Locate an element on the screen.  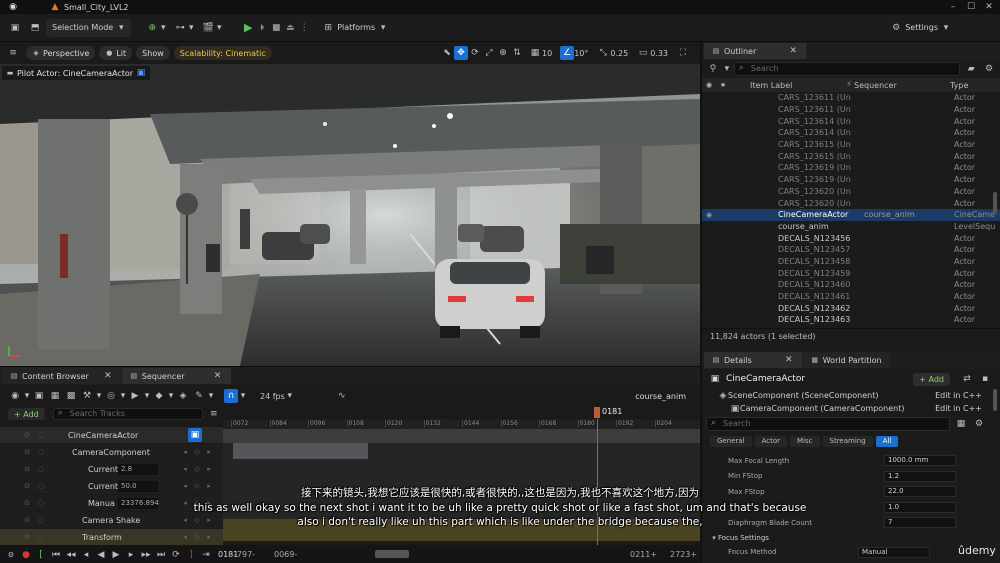
maximize-icon: ☐ is located at coordinates (971, 7).